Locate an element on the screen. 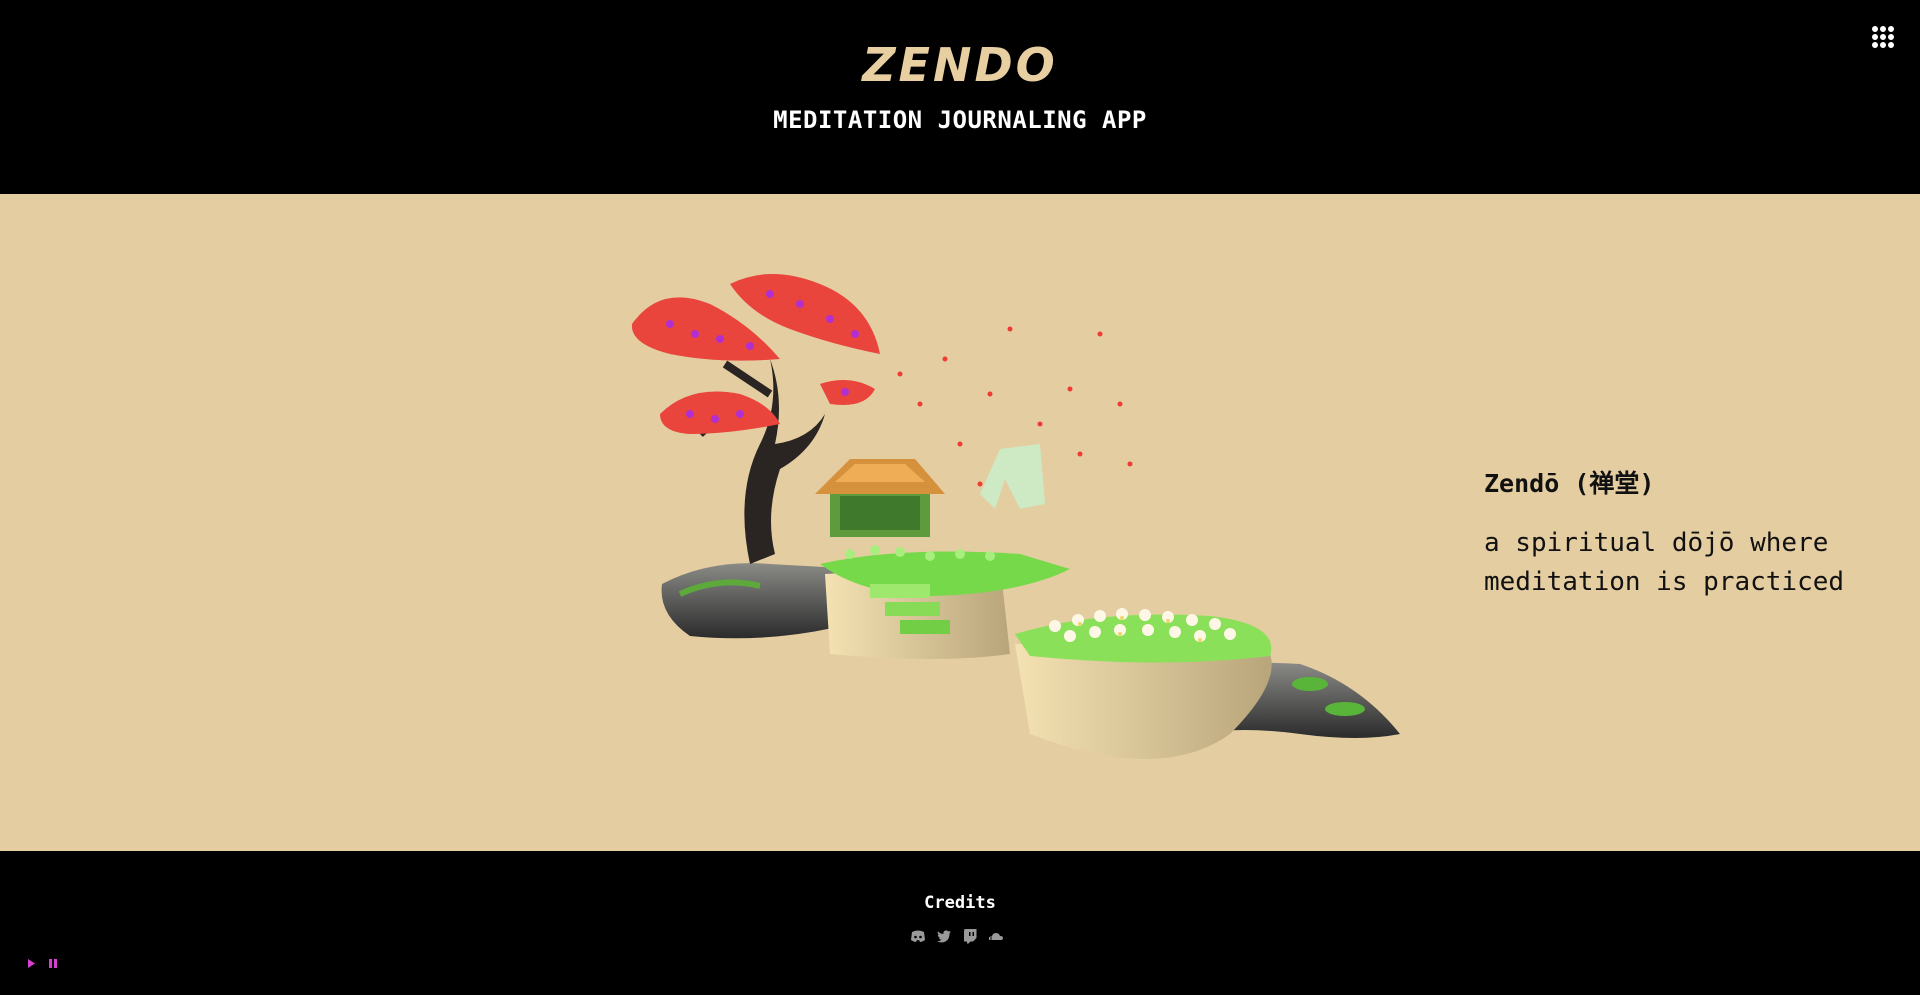  twitch-icon is located at coordinates (970, 936).